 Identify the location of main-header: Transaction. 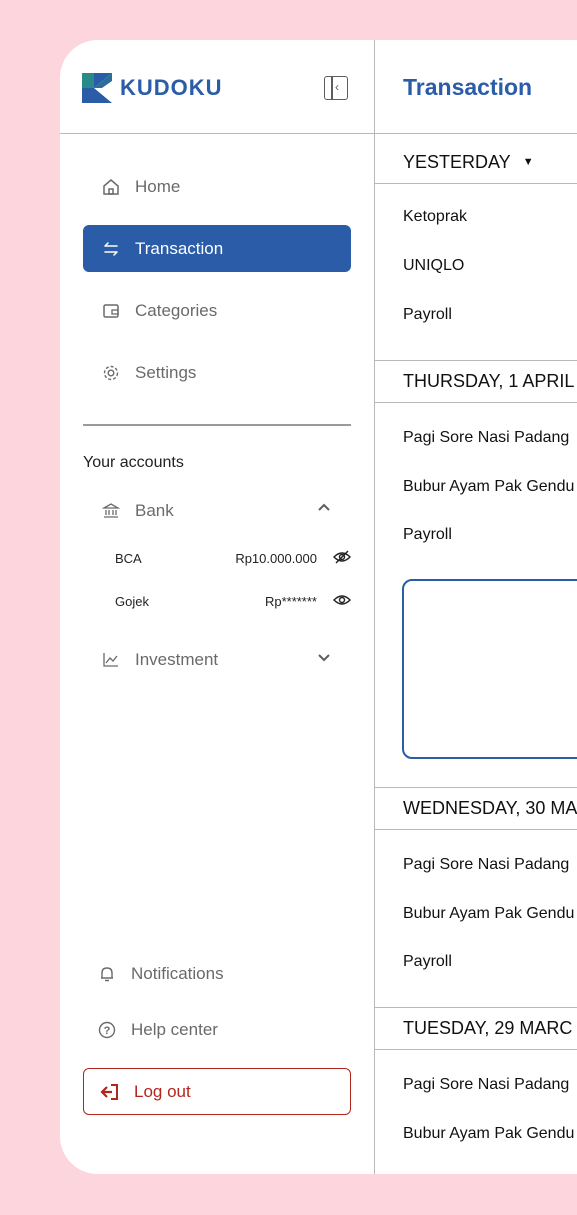
(476, 87).